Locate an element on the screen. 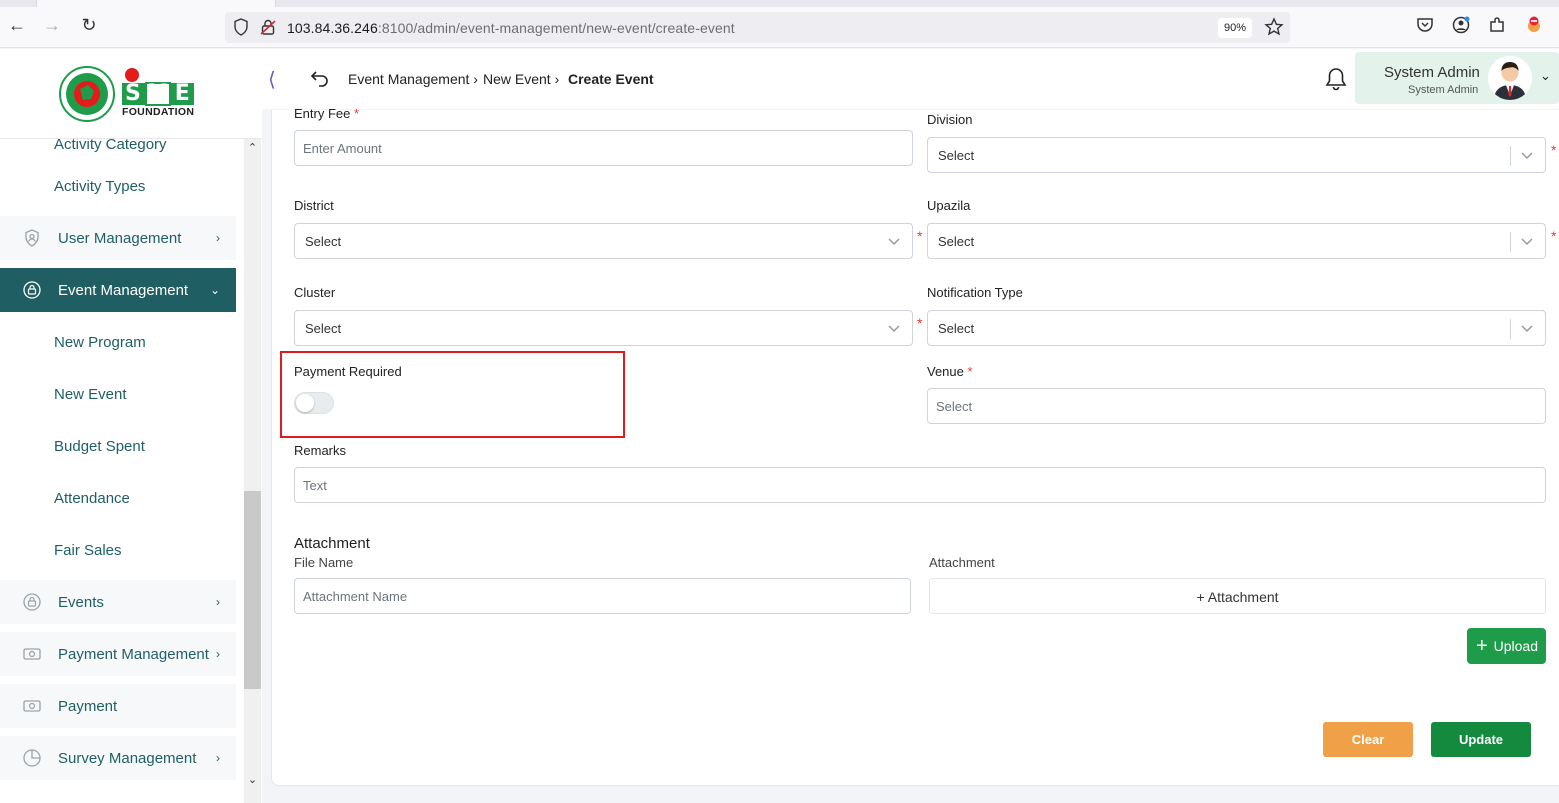  breadcrumb-event-management: Event Management › is located at coordinates (413, 79).